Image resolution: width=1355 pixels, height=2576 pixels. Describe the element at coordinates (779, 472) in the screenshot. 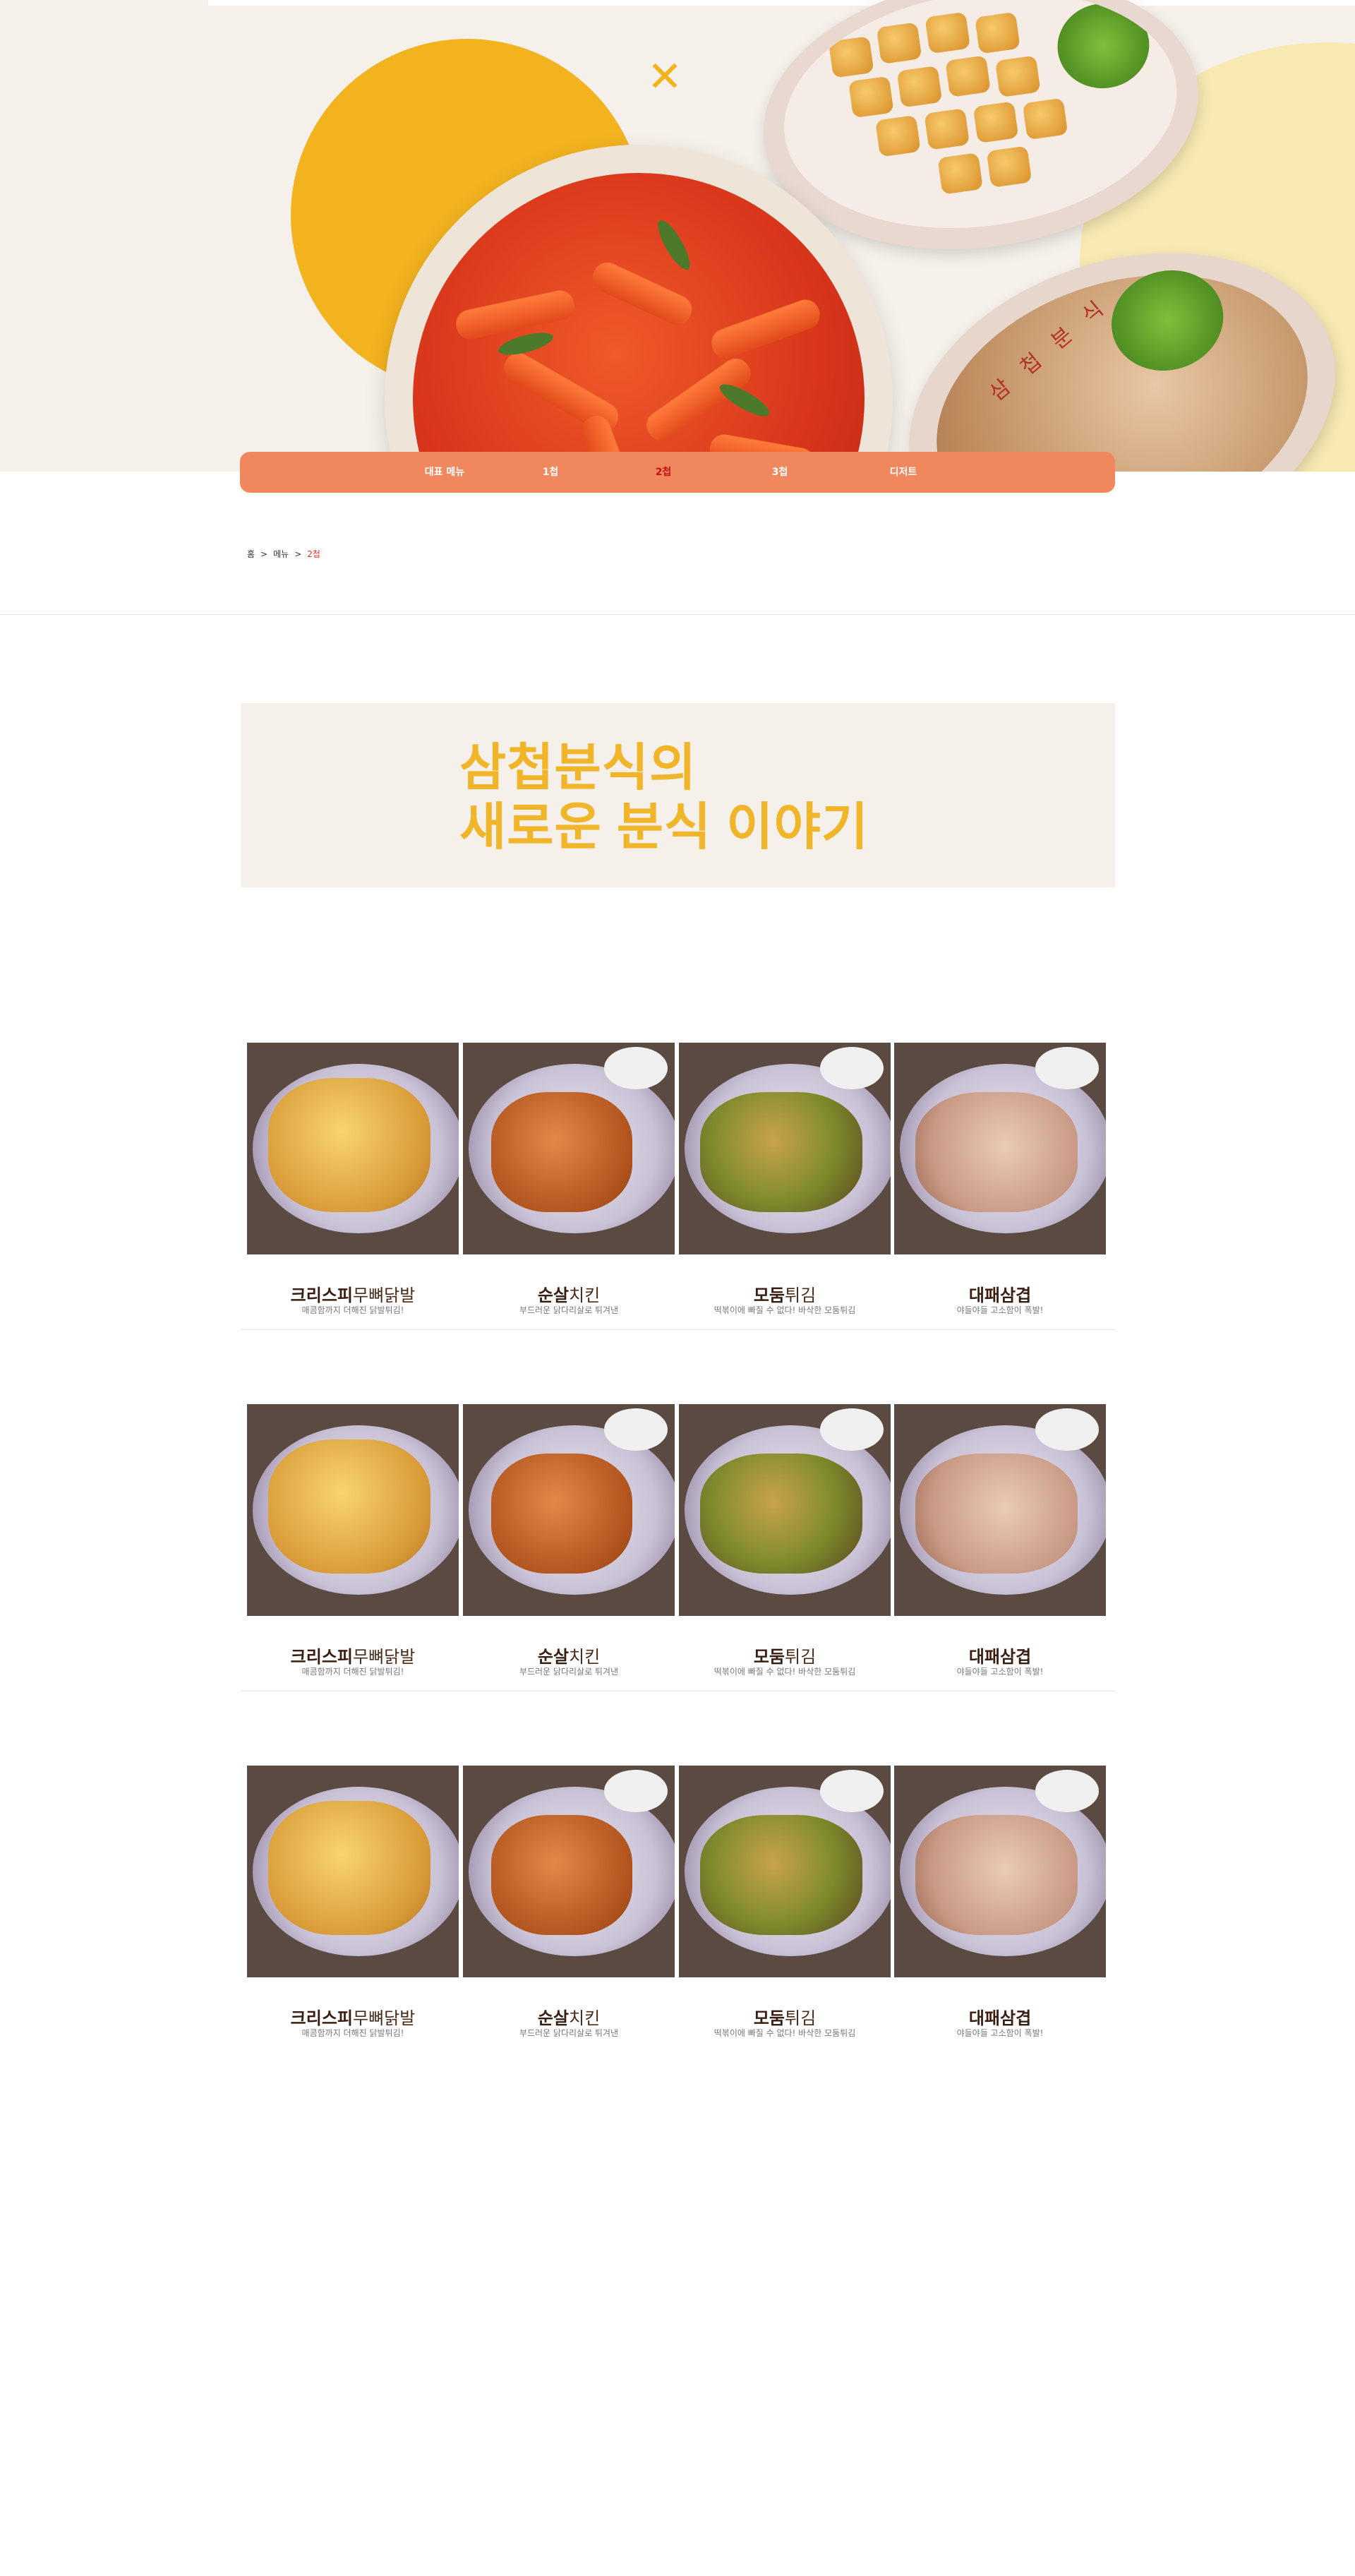

I see `nav-item-3chup: 3첩` at that location.